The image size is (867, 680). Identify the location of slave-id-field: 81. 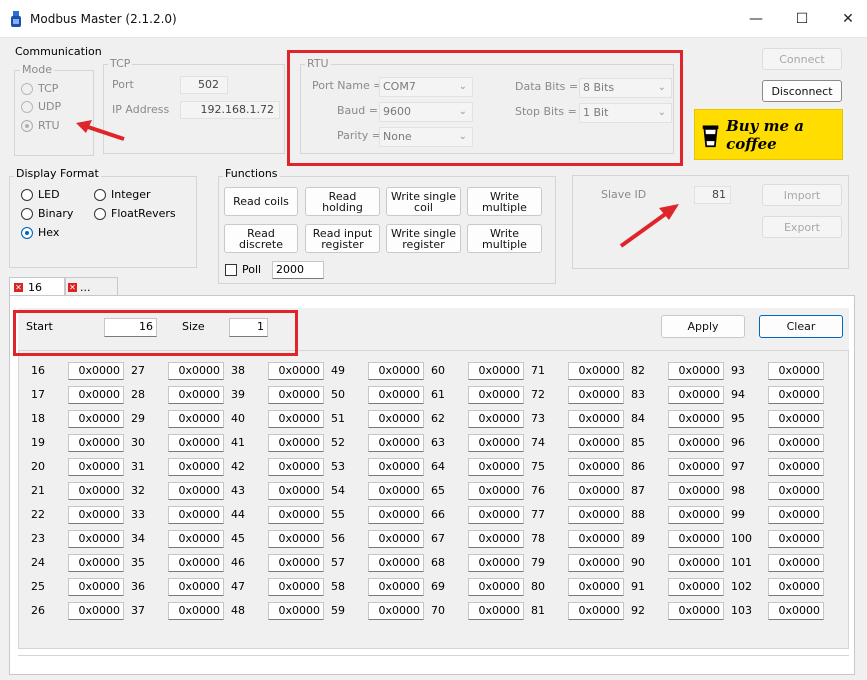
(712, 195).